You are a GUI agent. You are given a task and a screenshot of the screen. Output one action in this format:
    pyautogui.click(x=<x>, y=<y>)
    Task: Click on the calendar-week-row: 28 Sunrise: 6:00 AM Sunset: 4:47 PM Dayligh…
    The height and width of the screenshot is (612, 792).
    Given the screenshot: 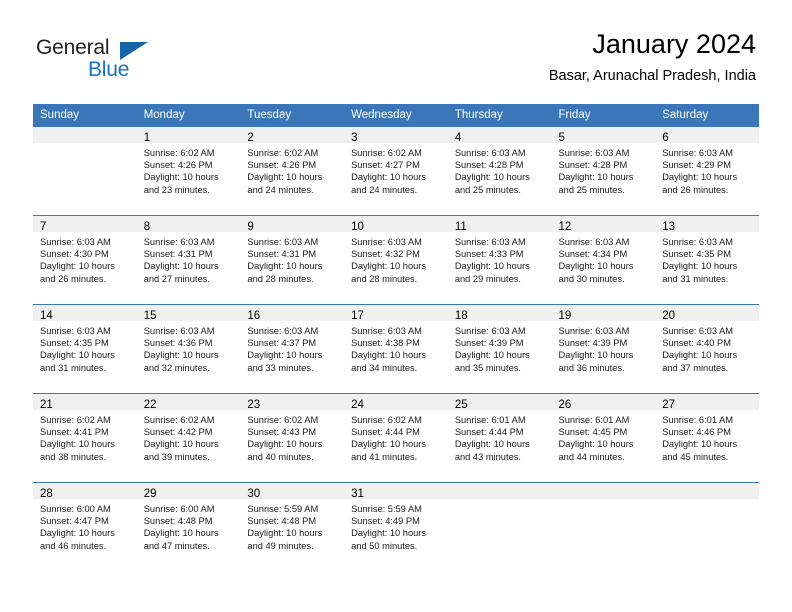 What is the action you would take?
    pyautogui.click(x=396, y=526)
    